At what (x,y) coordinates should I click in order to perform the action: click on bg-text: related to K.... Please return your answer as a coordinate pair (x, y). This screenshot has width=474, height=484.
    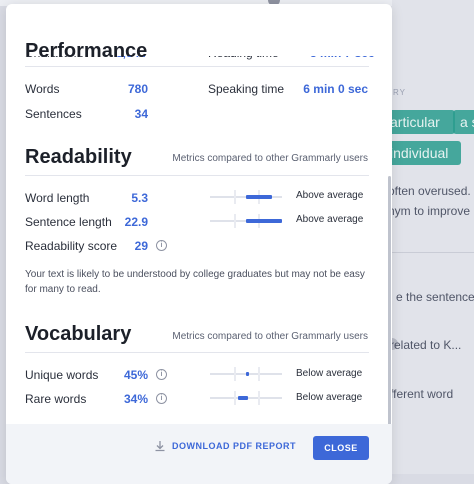
    Looking at the image, I should click on (426, 345).